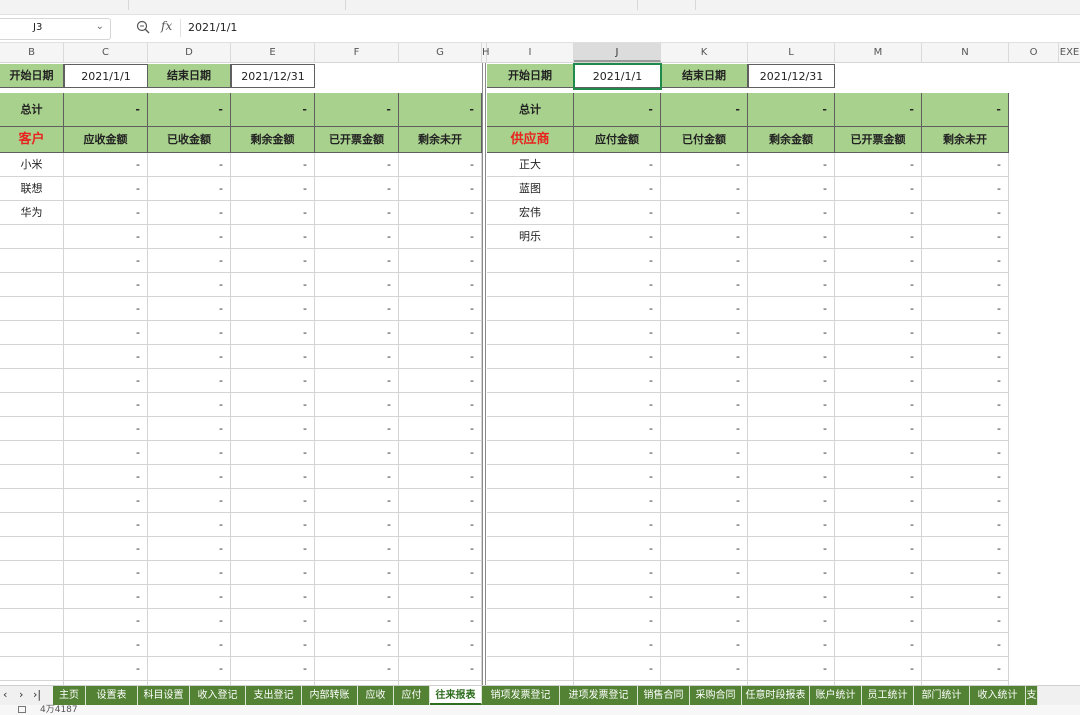 The image size is (1080, 715). What do you see at coordinates (530, 237) in the screenshot?
I see `right_table-name-cell: 明乐` at bounding box center [530, 237].